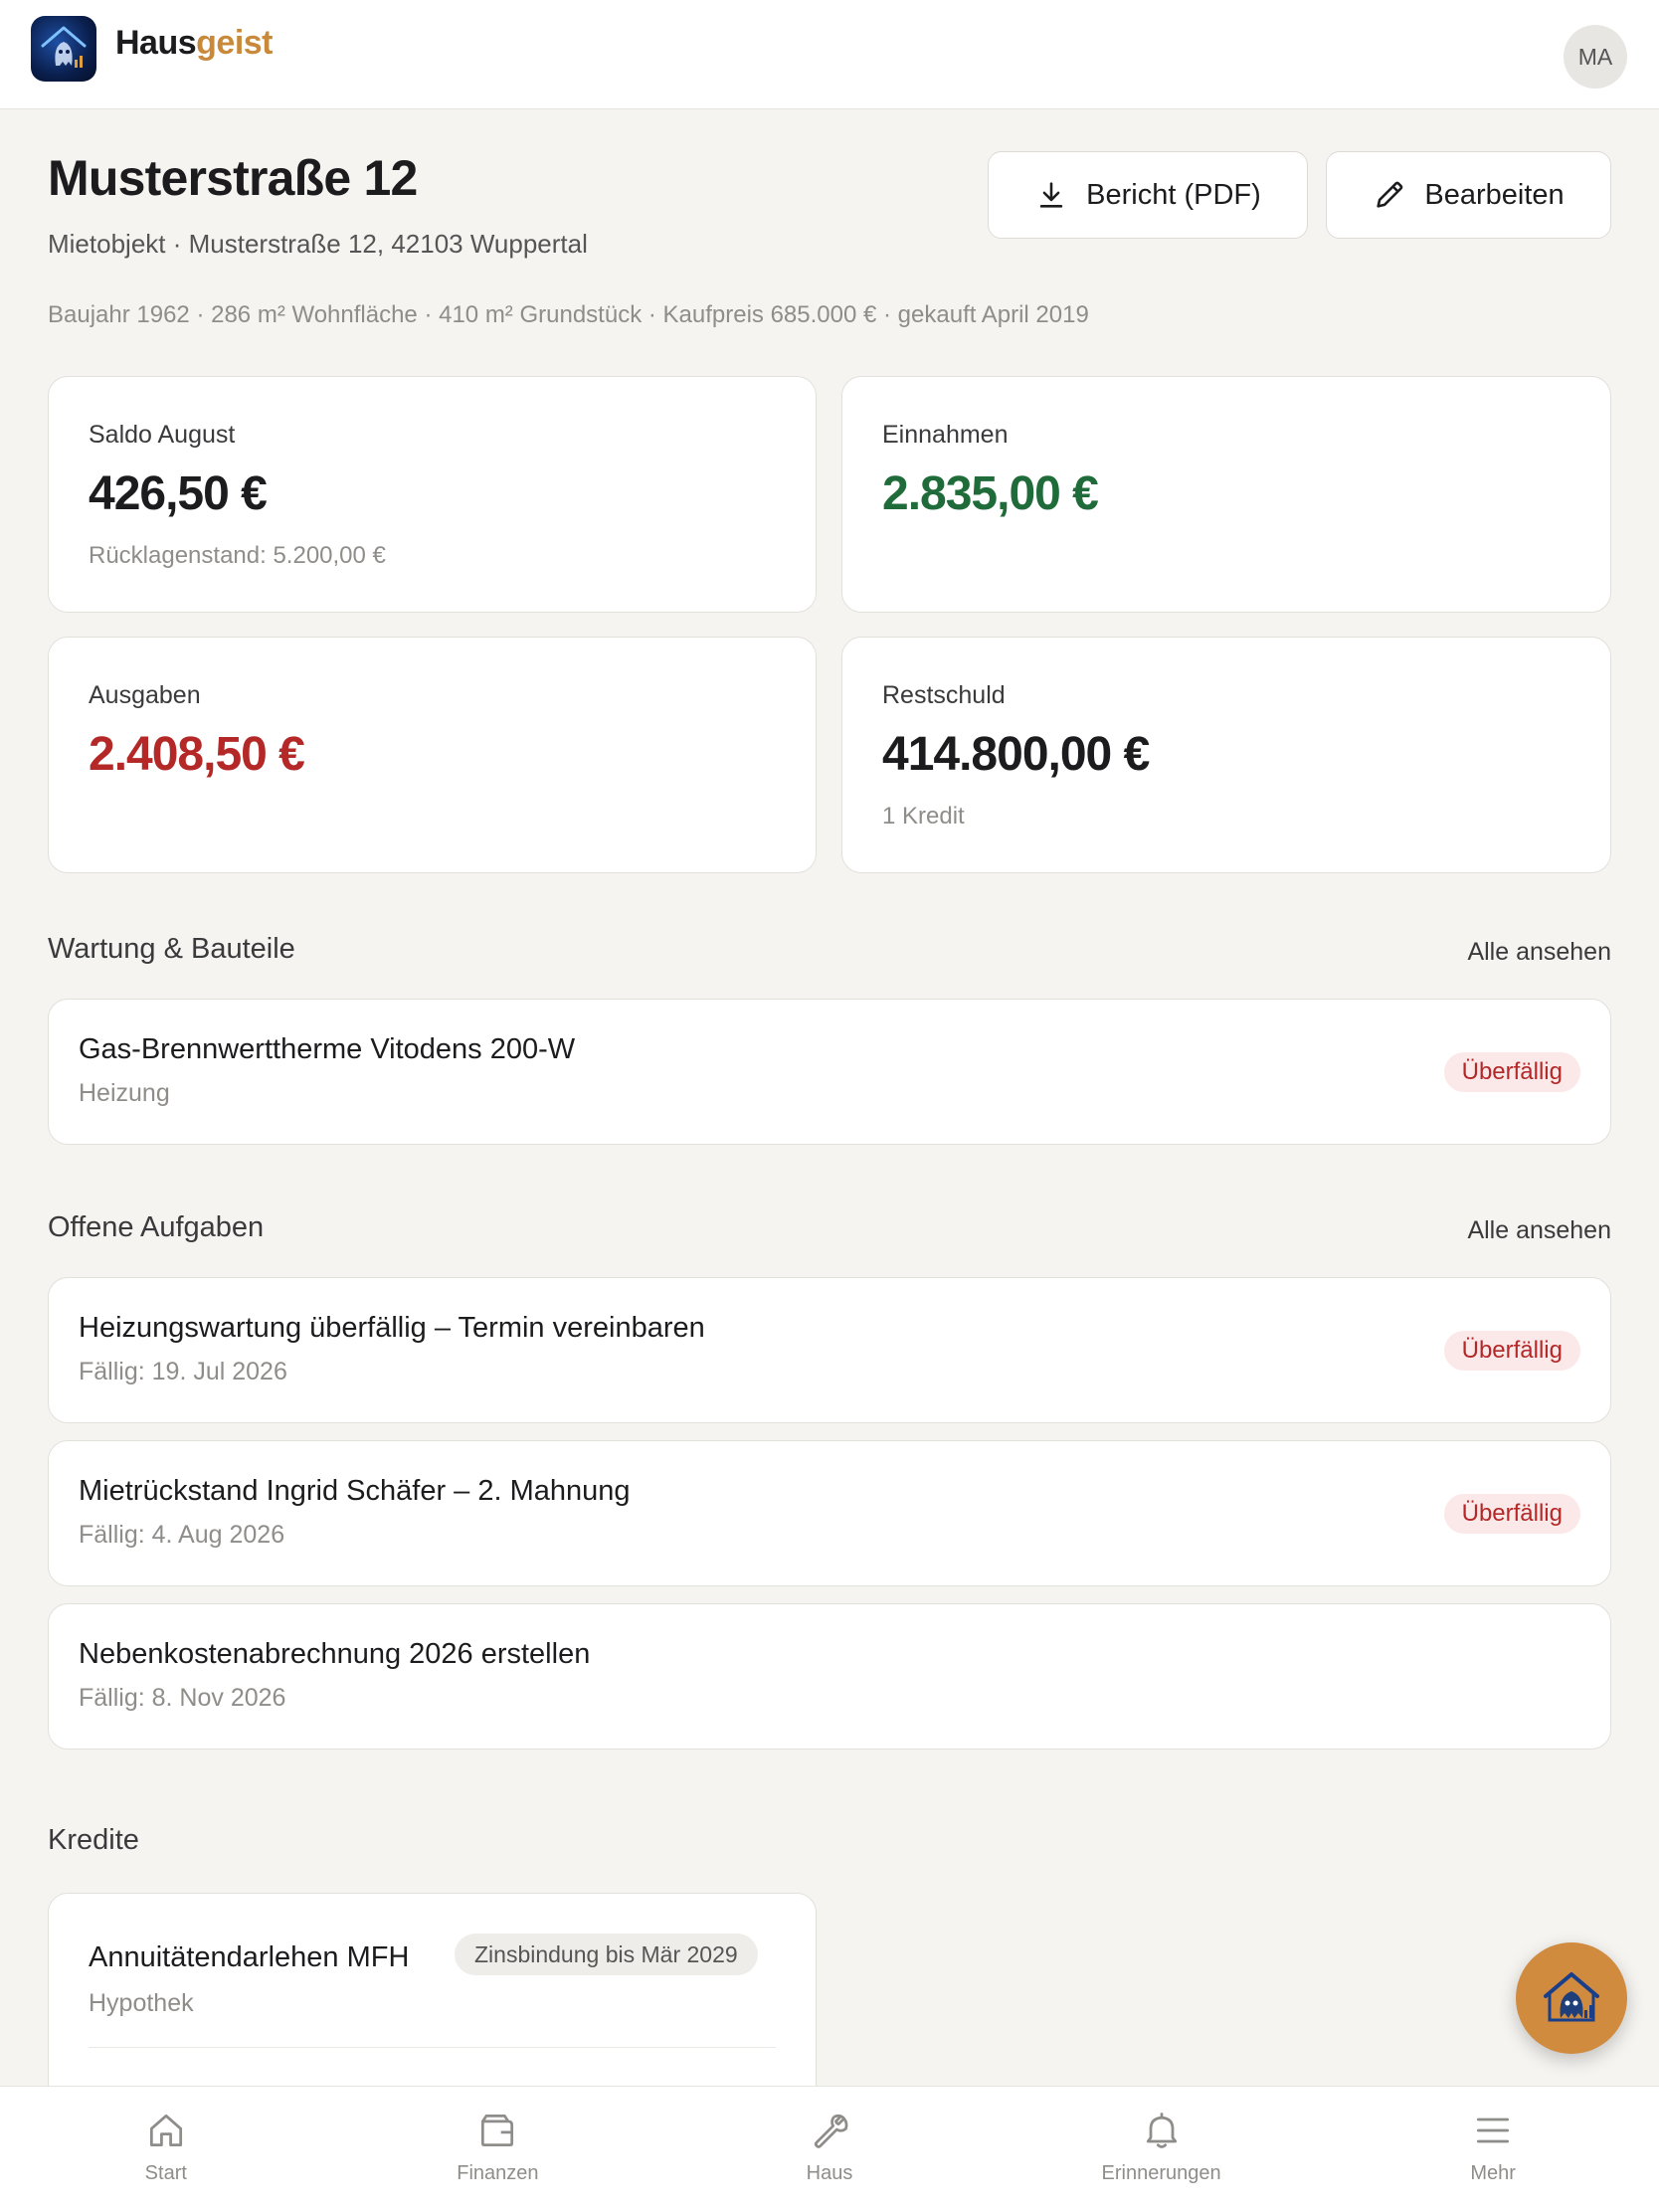 This screenshot has height=2212, width=1659. I want to click on stat-label: Restschuld, so click(944, 695).